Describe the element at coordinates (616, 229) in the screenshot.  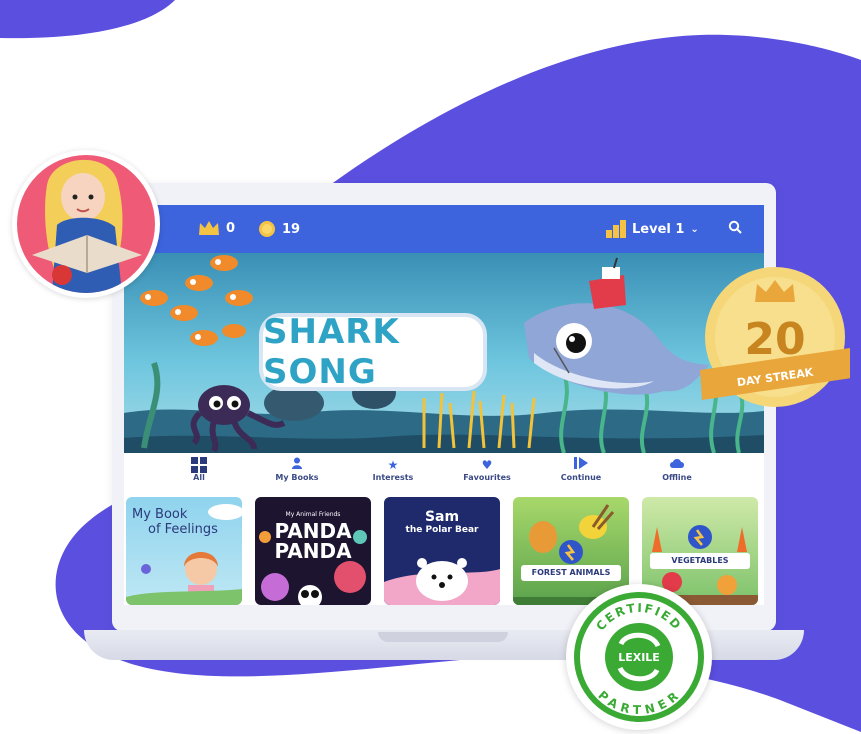
I see `level-bars-icon` at that location.